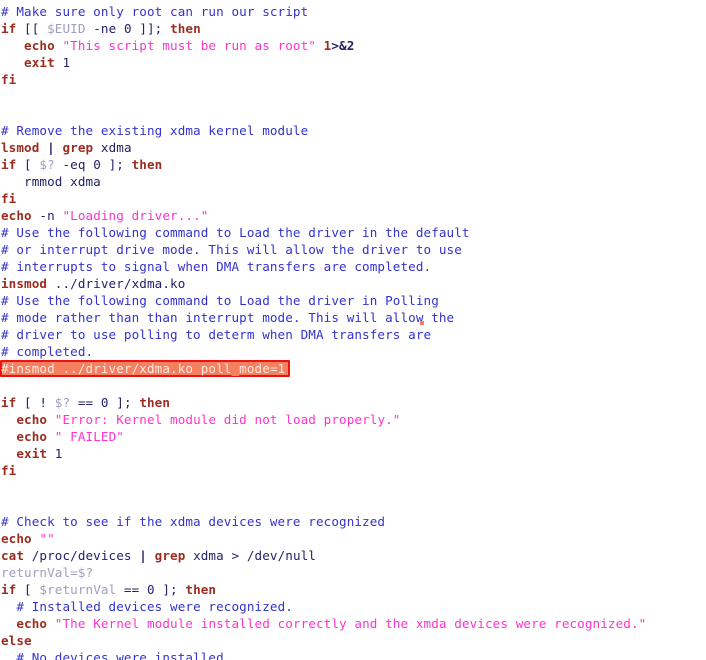  What do you see at coordinates (353, 11) in the screenshot?
I see `code-line: # Make sure only root can run our script` at bounding box center [353, 11].